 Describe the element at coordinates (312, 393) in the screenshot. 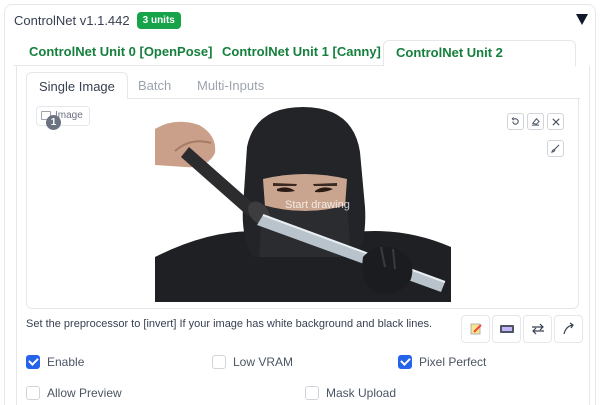

I see `mask-upload-box` at that location.